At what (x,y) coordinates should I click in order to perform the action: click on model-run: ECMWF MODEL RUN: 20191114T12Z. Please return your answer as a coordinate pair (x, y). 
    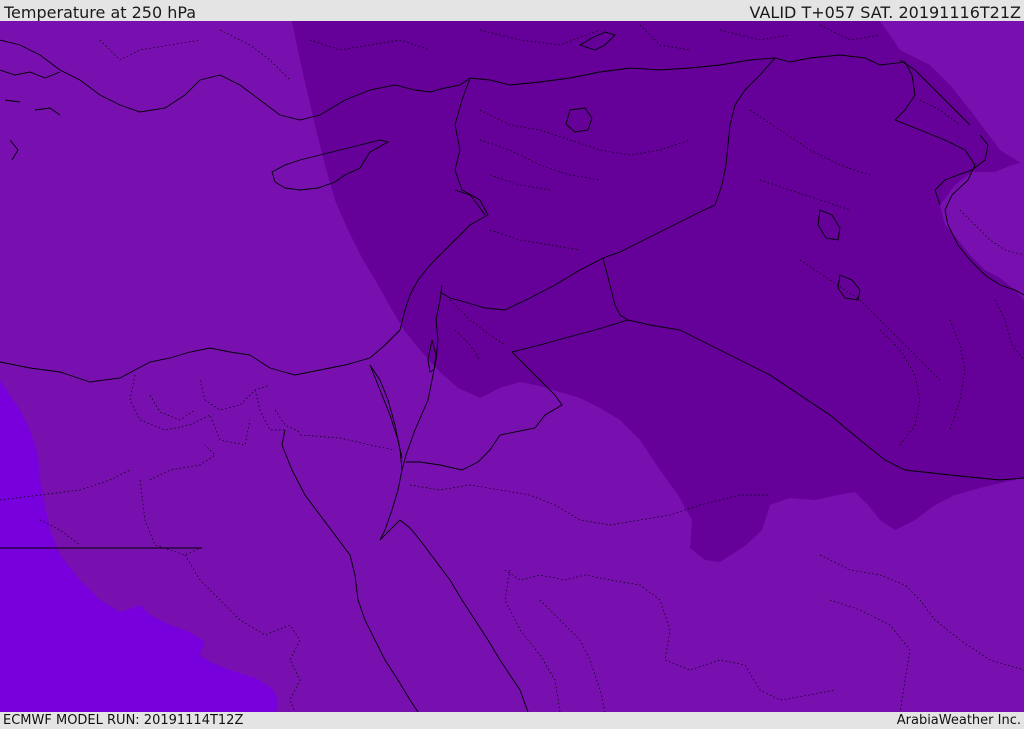
    Looking at the image, I should click on (123, 720).